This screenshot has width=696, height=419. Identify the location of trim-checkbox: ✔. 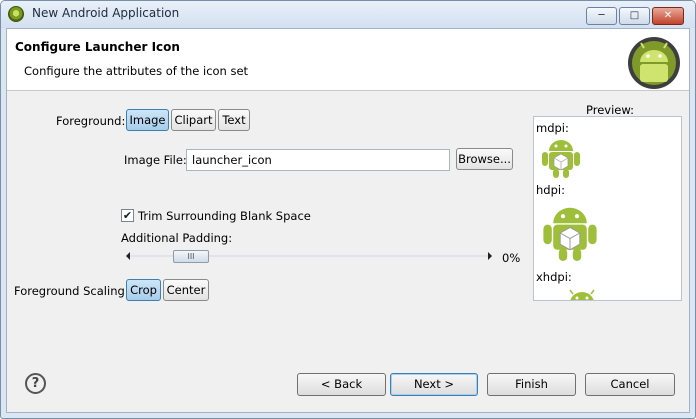
(127, 215).